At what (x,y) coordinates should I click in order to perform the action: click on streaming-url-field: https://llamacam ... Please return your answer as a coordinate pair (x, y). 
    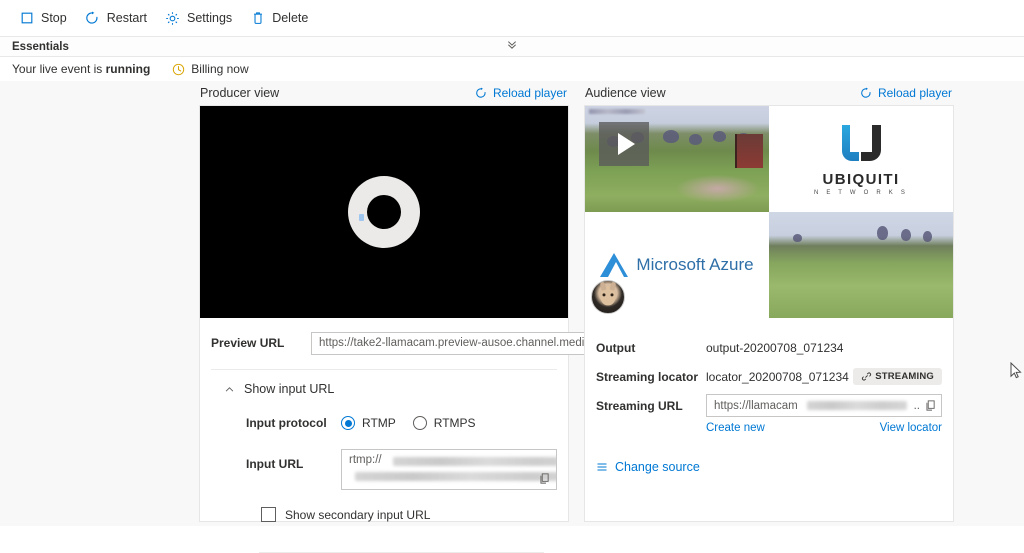
    Looking at the image, I should click on (824, 405).